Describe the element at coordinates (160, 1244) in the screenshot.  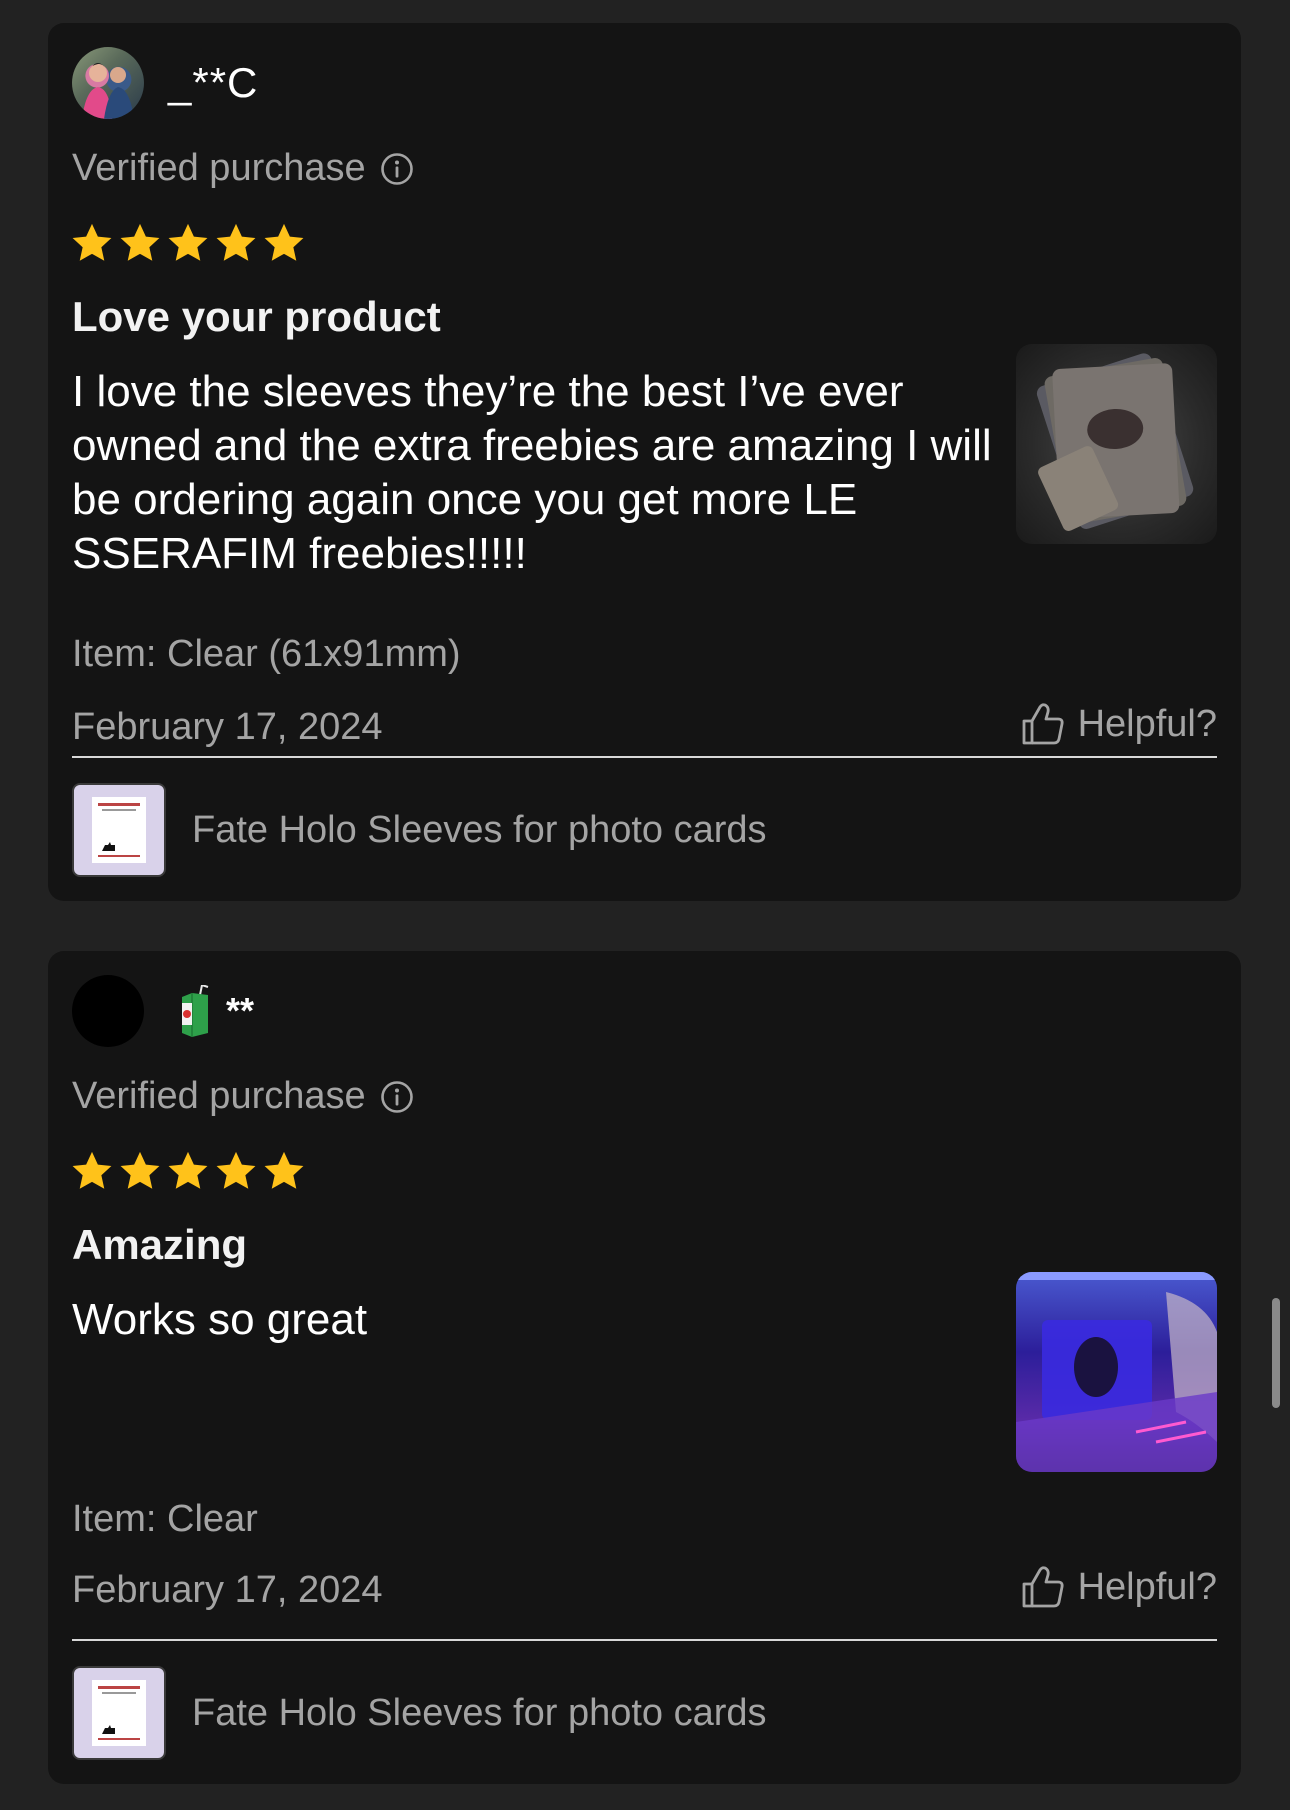
I see `review-title: Amazing` at that location.